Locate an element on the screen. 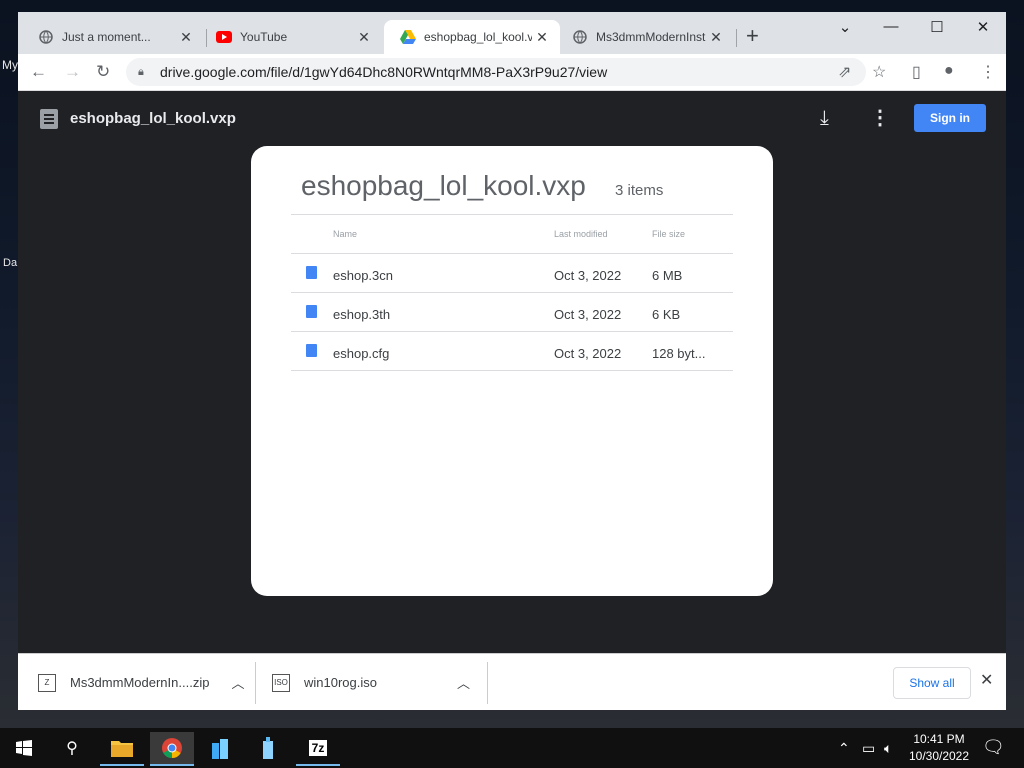 The width and height of the screenshot is (1024, 768). 7zip-icon: 7z is located at coordinates (318, 749).